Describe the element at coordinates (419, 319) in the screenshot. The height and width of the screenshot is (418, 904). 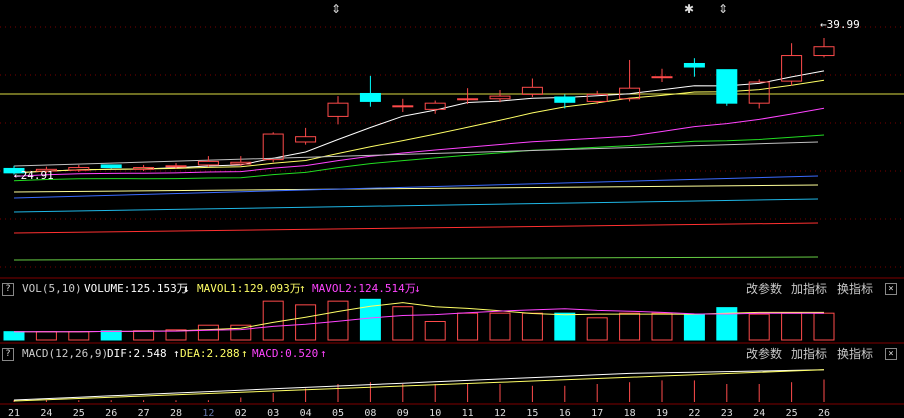
I see `volume-bars` at that location.